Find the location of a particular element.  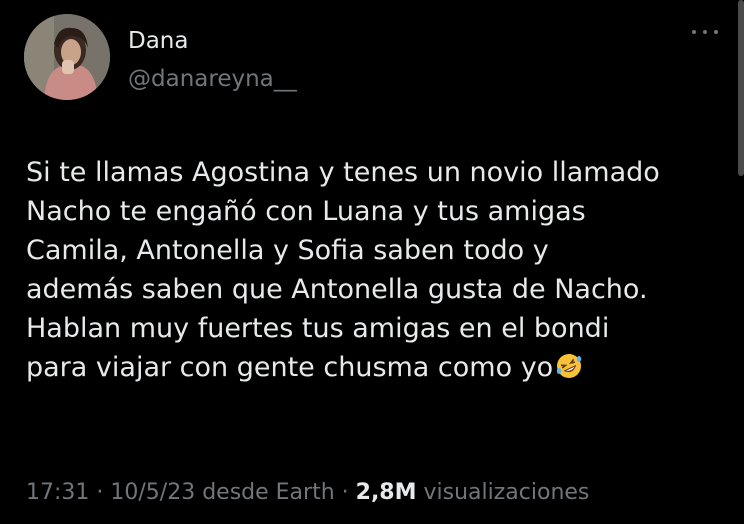

tweet-date: 10/5/23 is located at coordinates (152, 492).